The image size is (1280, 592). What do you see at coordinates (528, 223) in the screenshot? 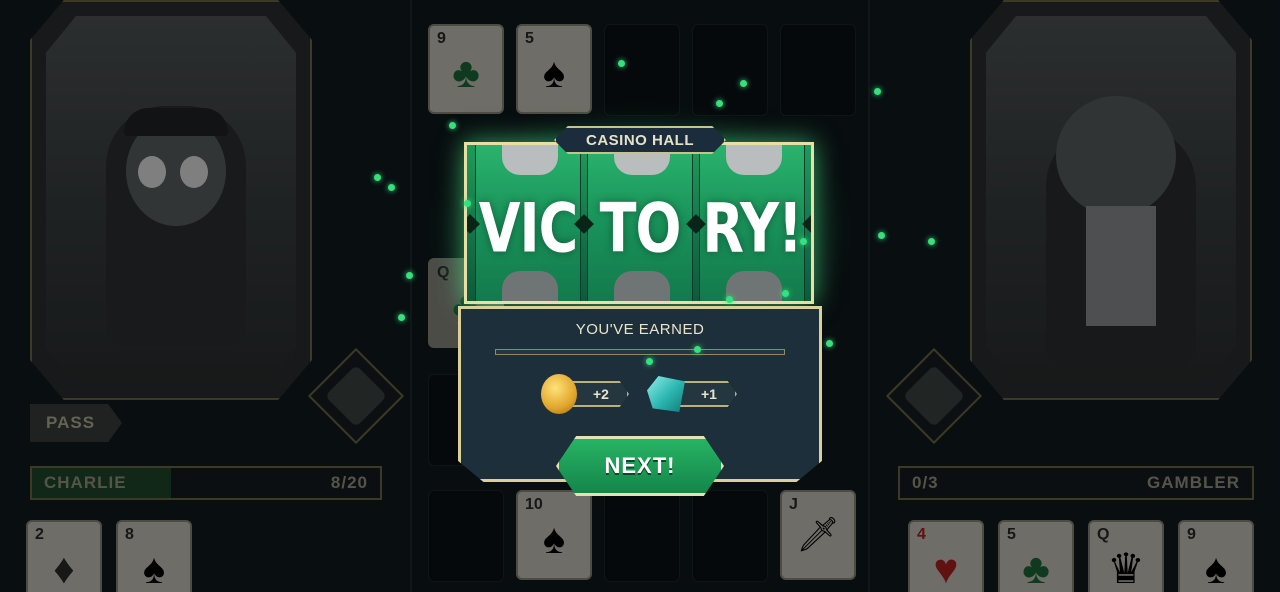
I see `victory-reel-1: VIC` at bounding box center [528, 223].